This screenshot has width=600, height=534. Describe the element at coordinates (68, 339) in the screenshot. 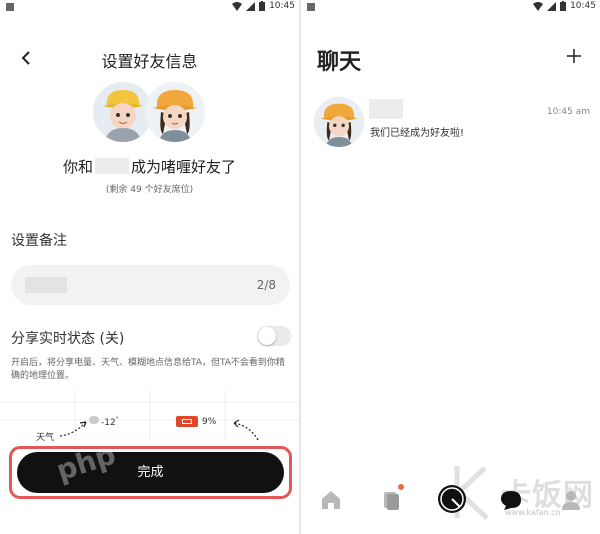

I see `share-status-label: 分享实时状态 (关)` at that location.